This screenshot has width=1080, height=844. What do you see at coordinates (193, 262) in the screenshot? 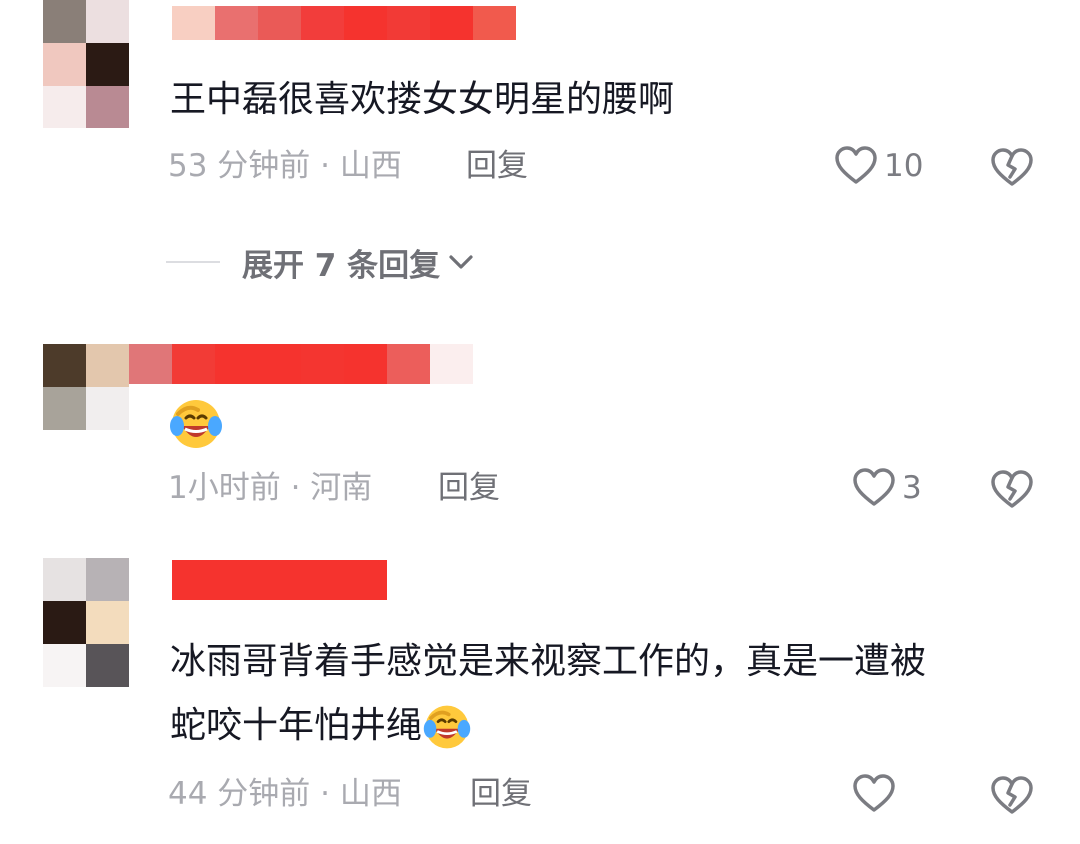
I see `divider-line` at bounding box center [193, 262].